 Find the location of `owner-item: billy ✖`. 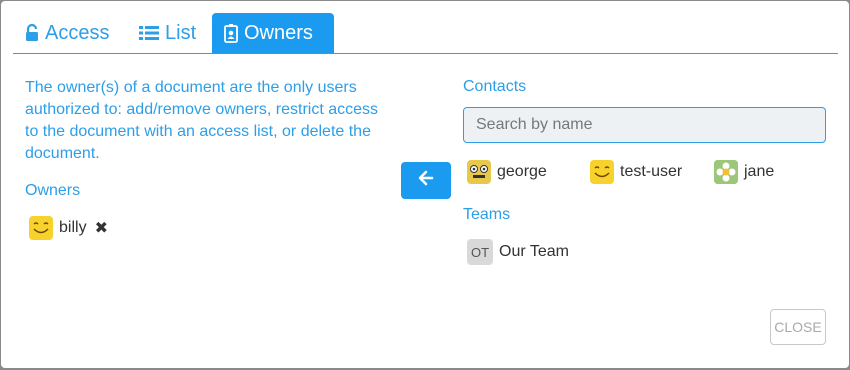

owner-item: billy ✖ is located at coordinates (68, 228).